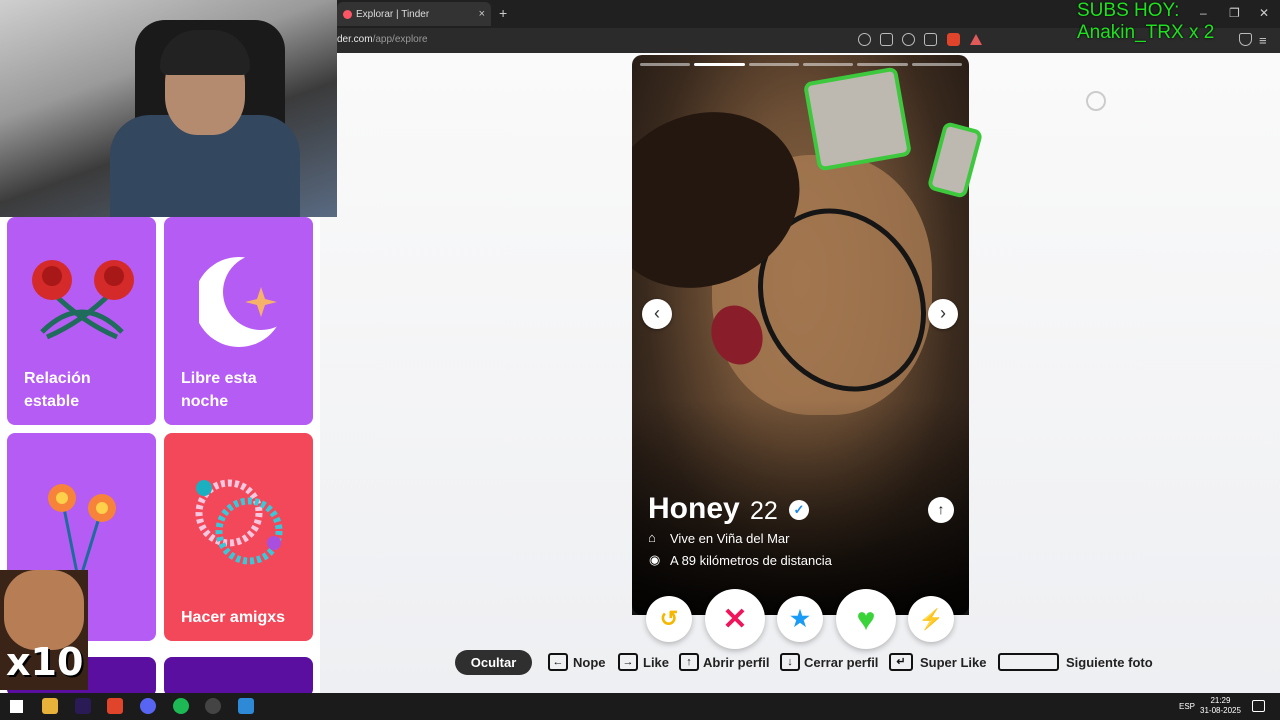 Image resolution: width=1280 pixels, height=720 pixels. I want to click on profile-age: 22, so click(764, 511).